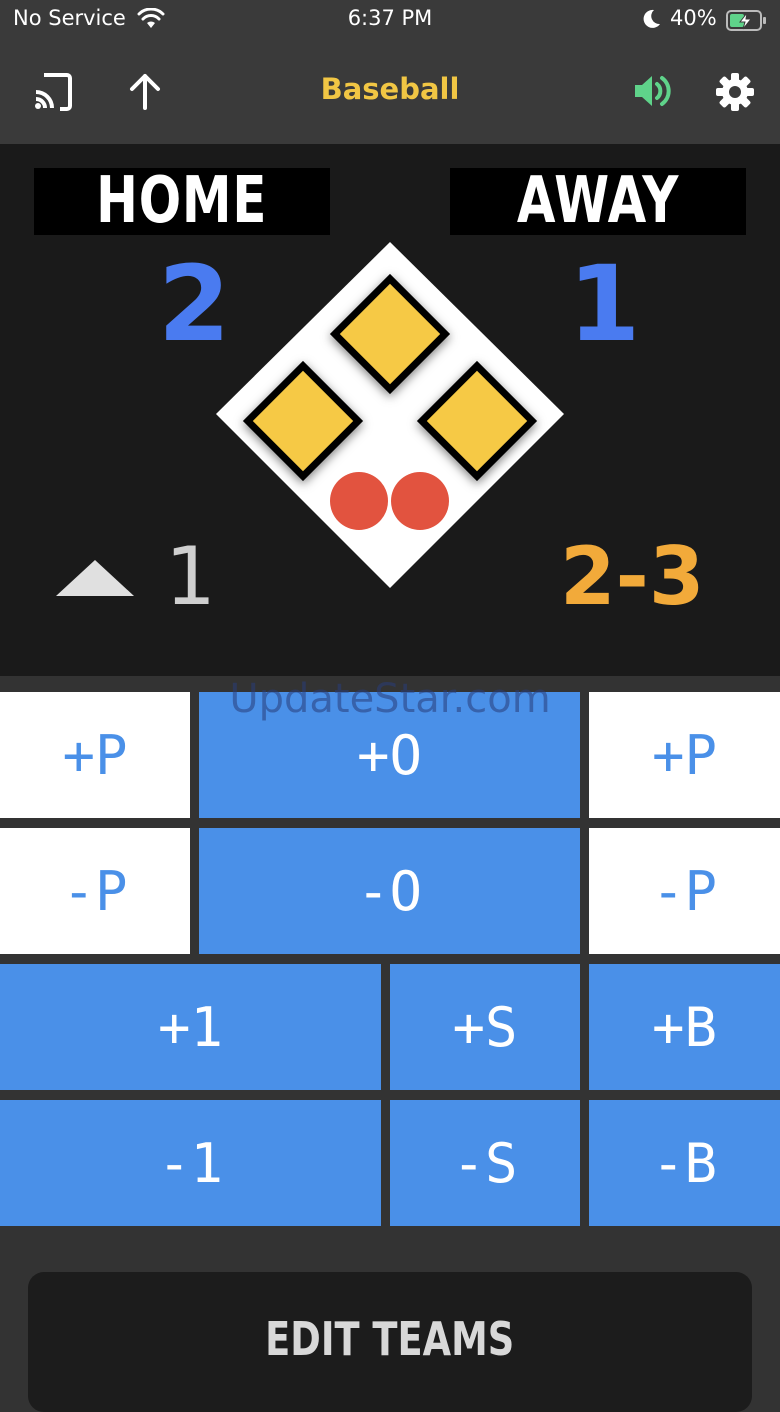 The width and height of the screenshot is (780, 1412). I want to click on home-plus-p-button: +P, so click(95, 755).